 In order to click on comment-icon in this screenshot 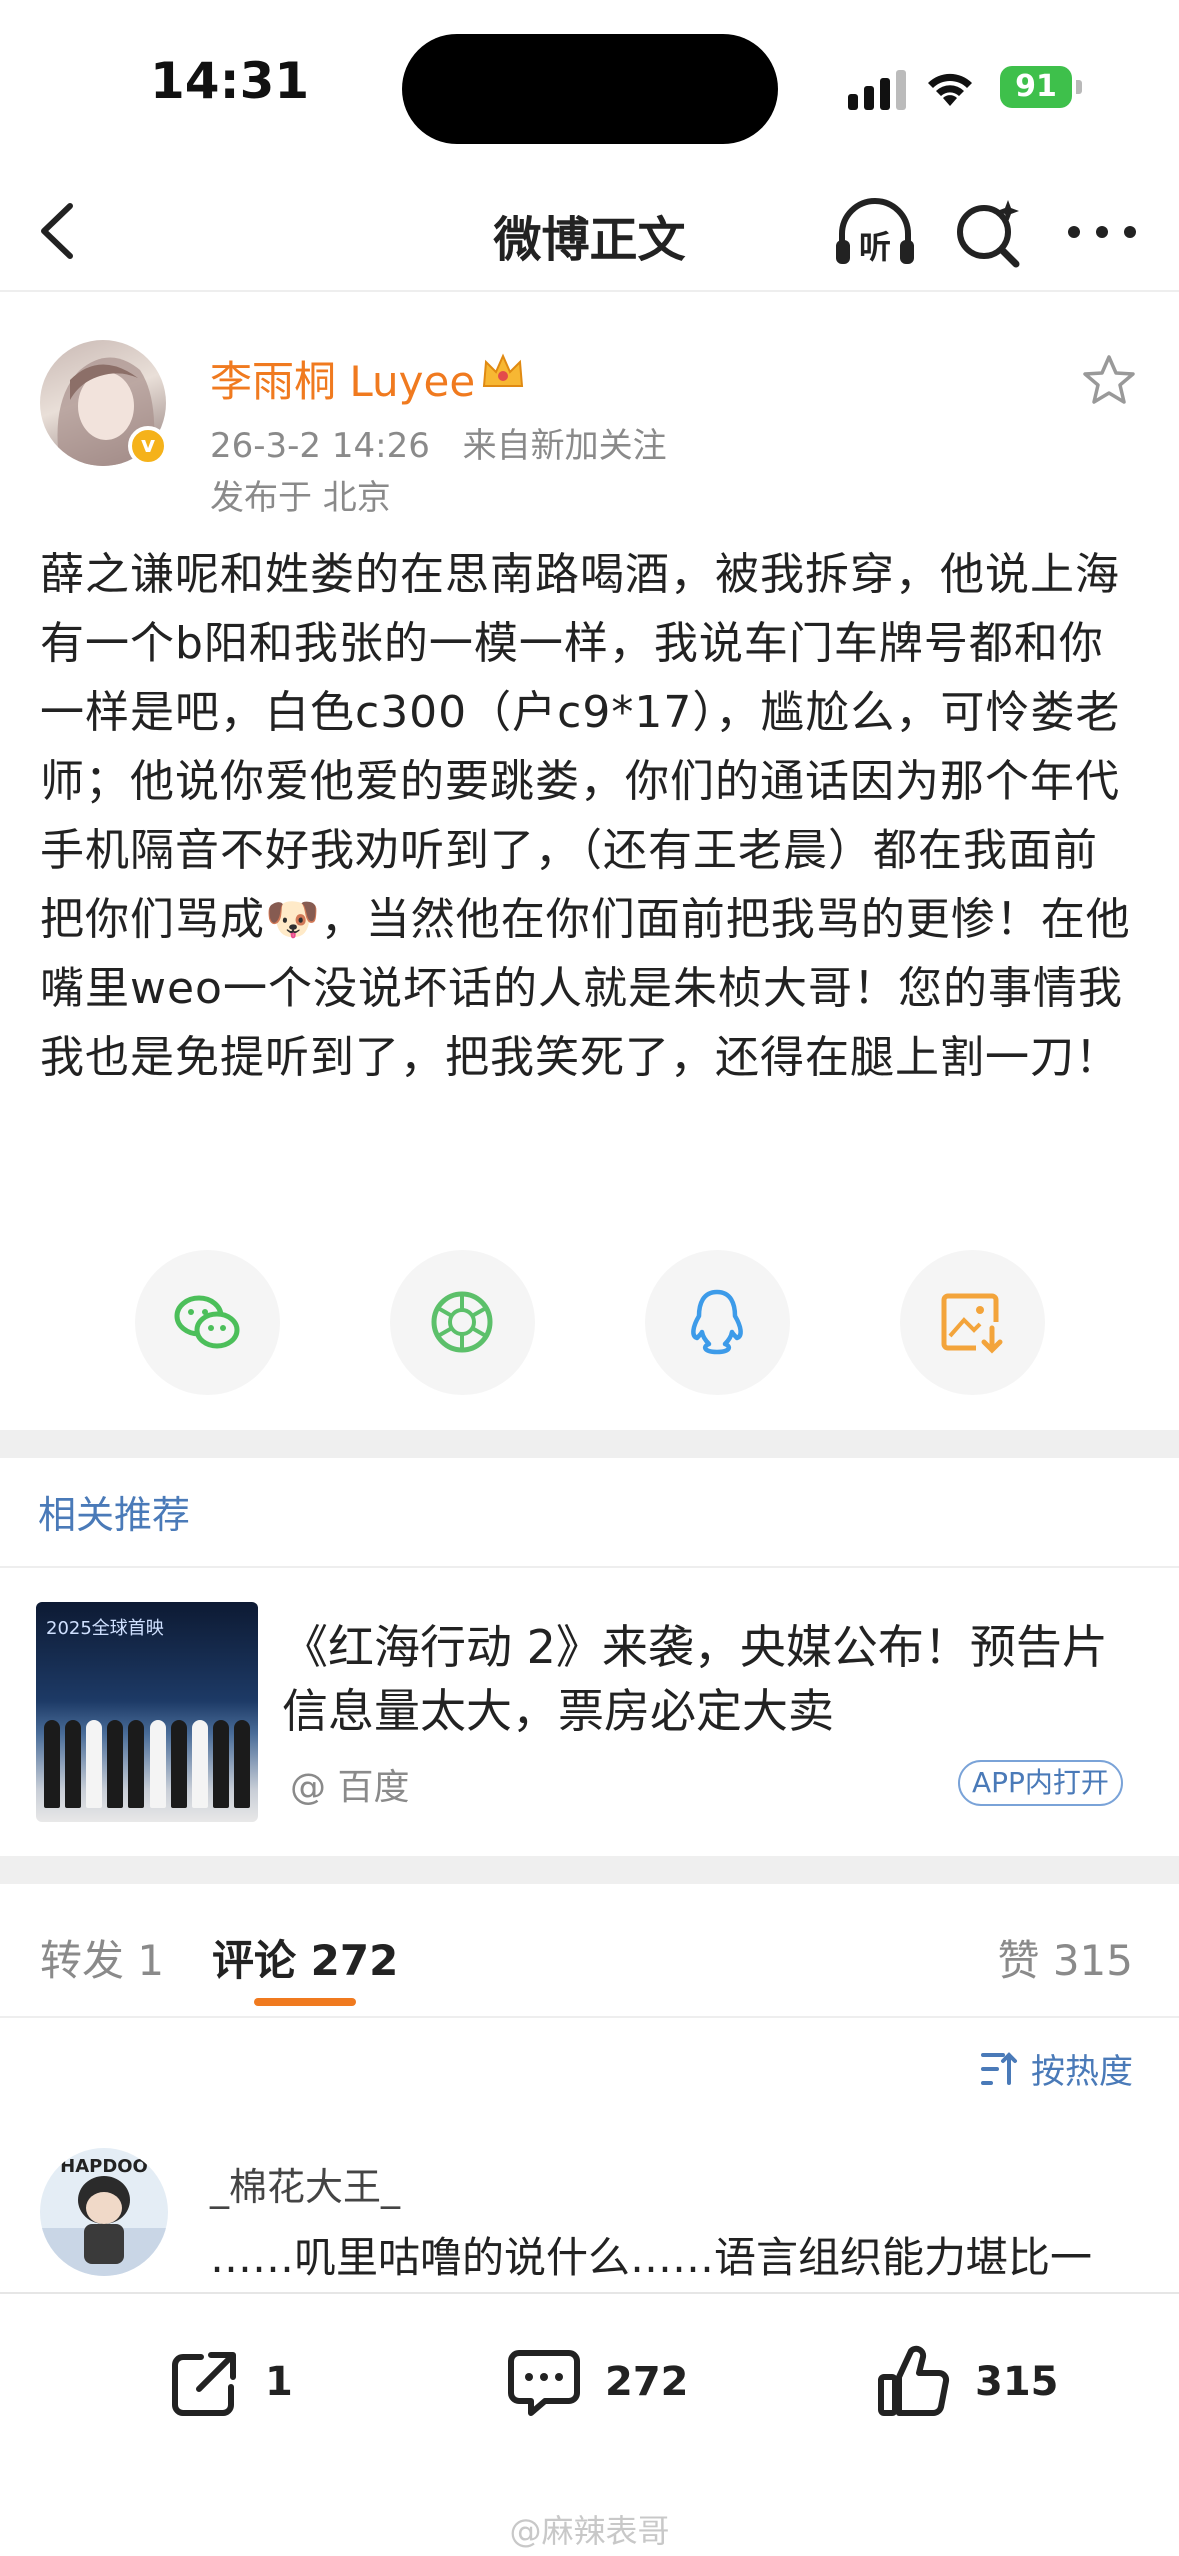, I will do `click(544, 2383)`.